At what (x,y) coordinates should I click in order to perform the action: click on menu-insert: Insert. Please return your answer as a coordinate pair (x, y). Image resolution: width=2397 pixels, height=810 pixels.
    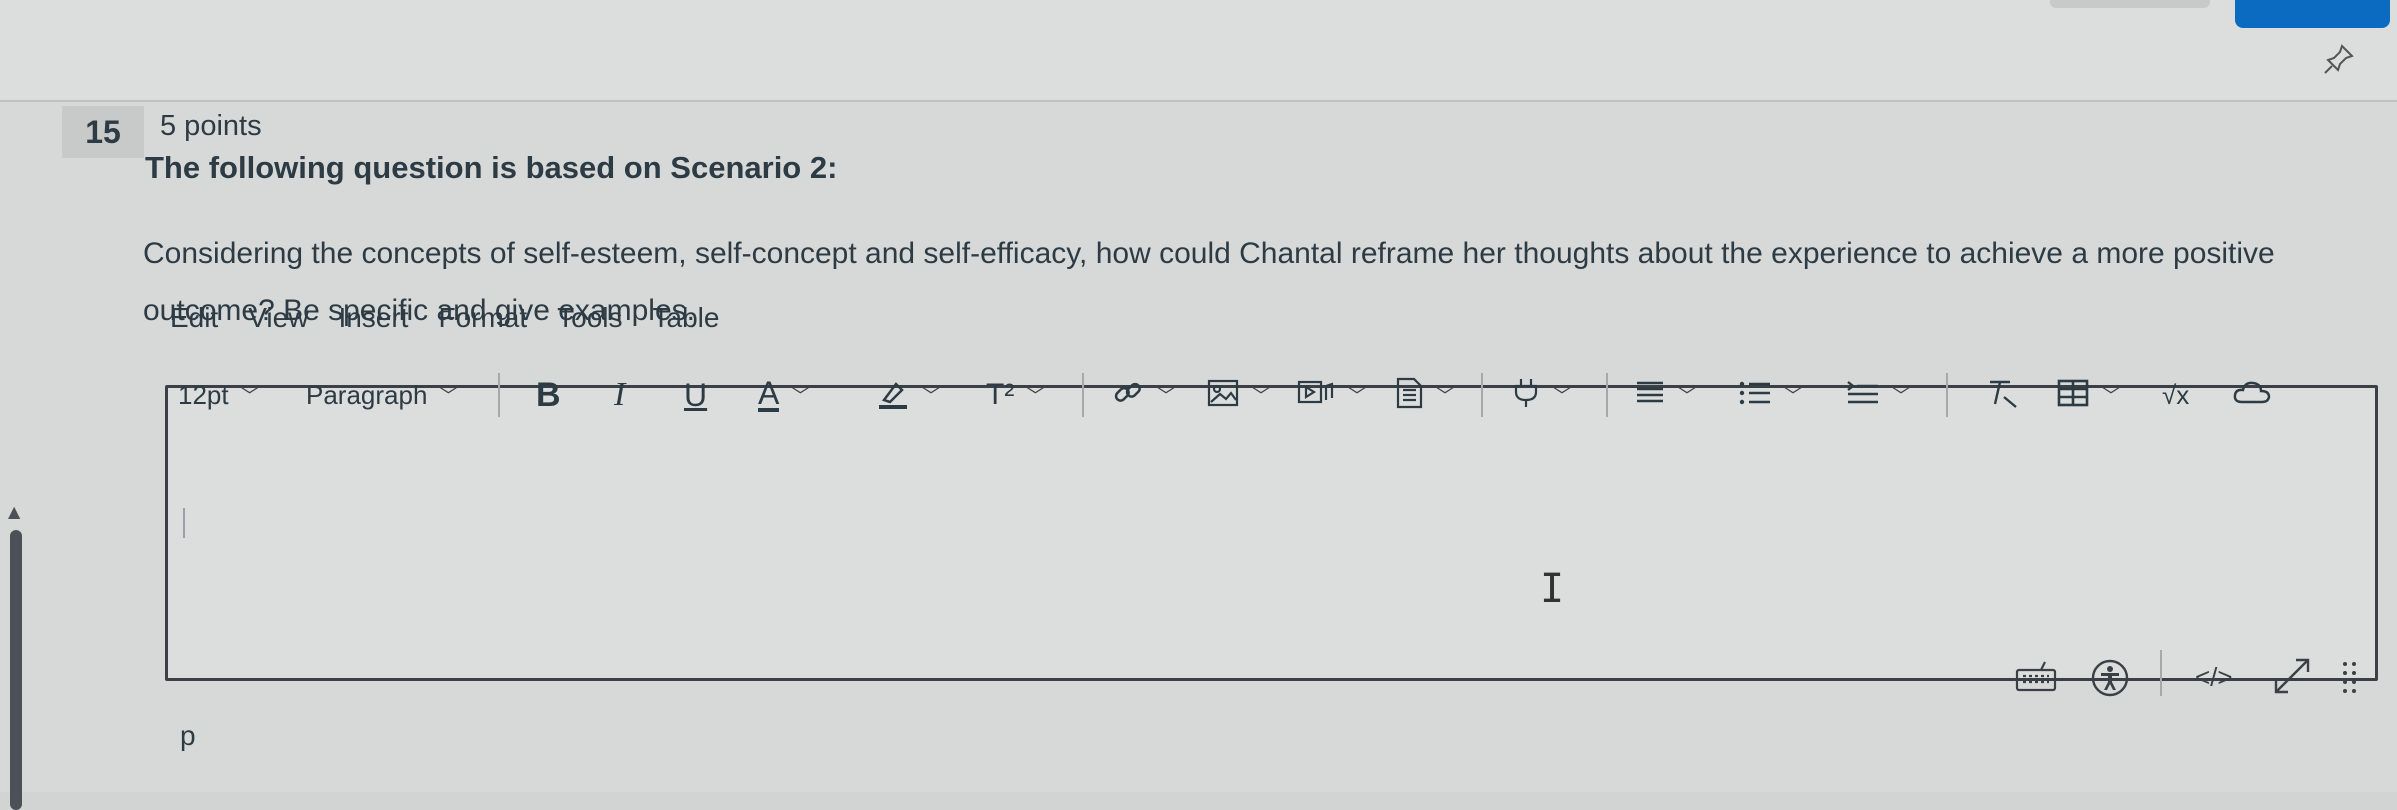
    Looking at the image, I should click on (373, 318).